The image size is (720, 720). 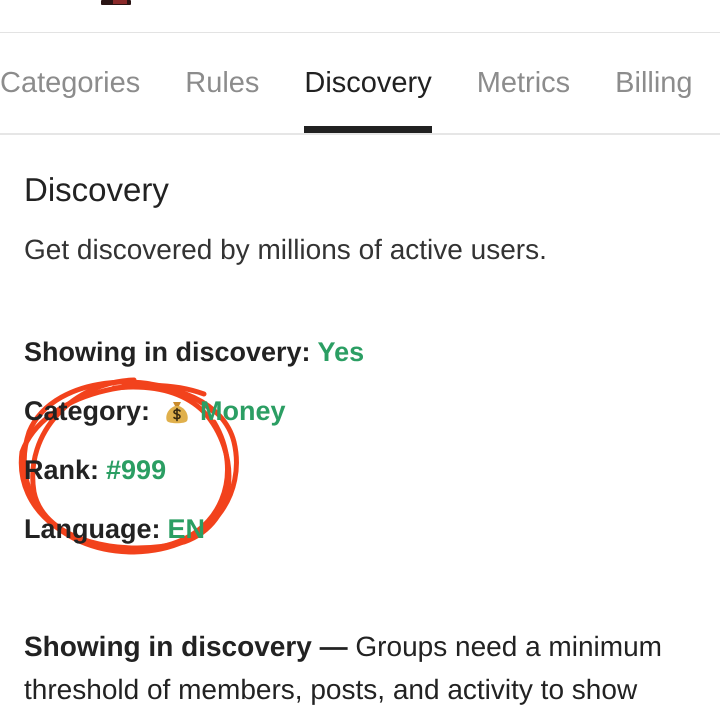 I want to click on detail-value: #999, so click(x=136, y=471).